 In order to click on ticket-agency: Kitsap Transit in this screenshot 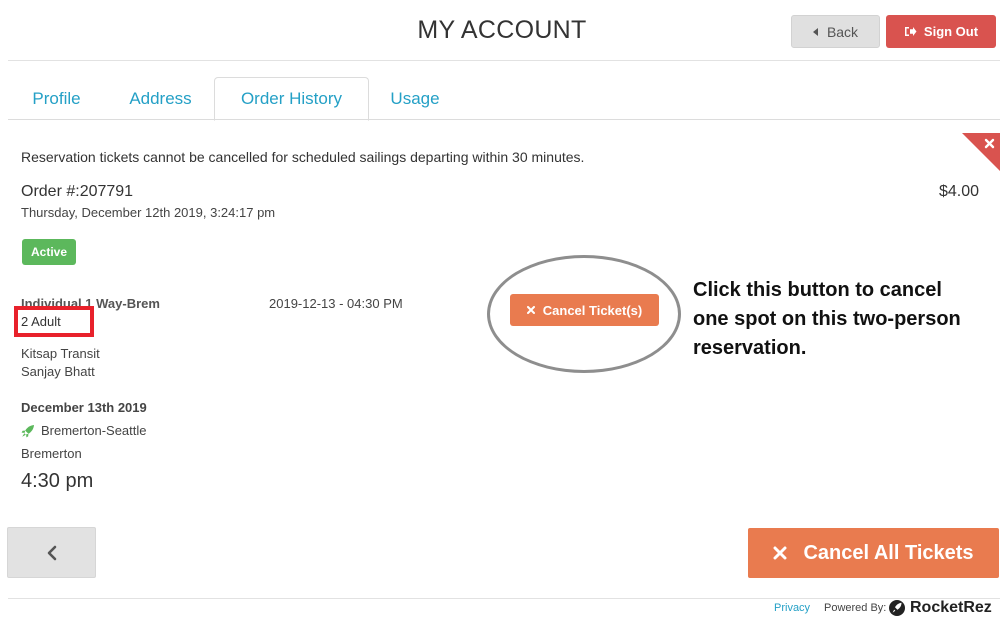, I will do `click(60, 353)`.